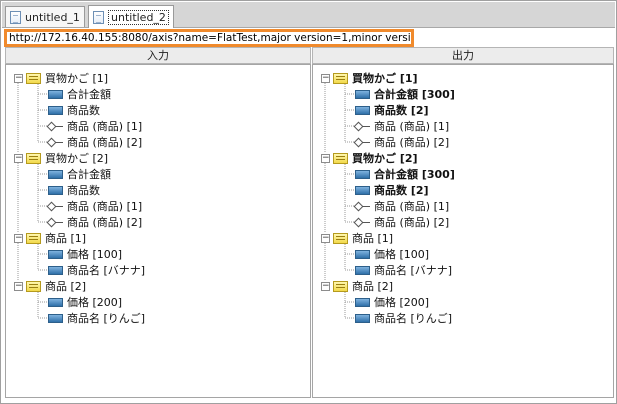  Describe the element at coordinates (401, 110) in the screenshot. I see `tree-node-label: 商品数 [2]` at that location.